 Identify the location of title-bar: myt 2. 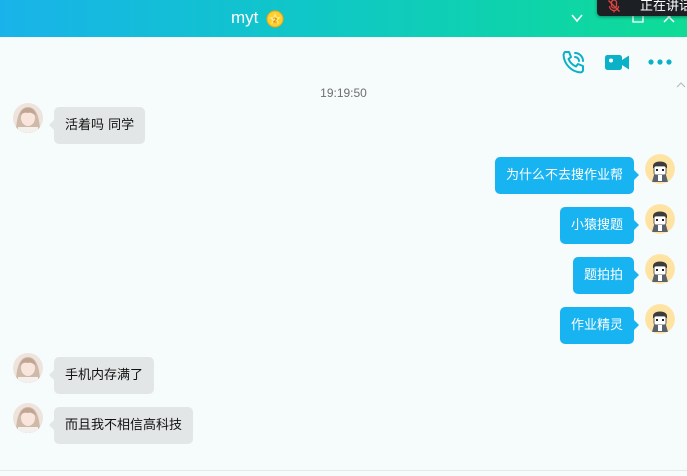
(343, 18).